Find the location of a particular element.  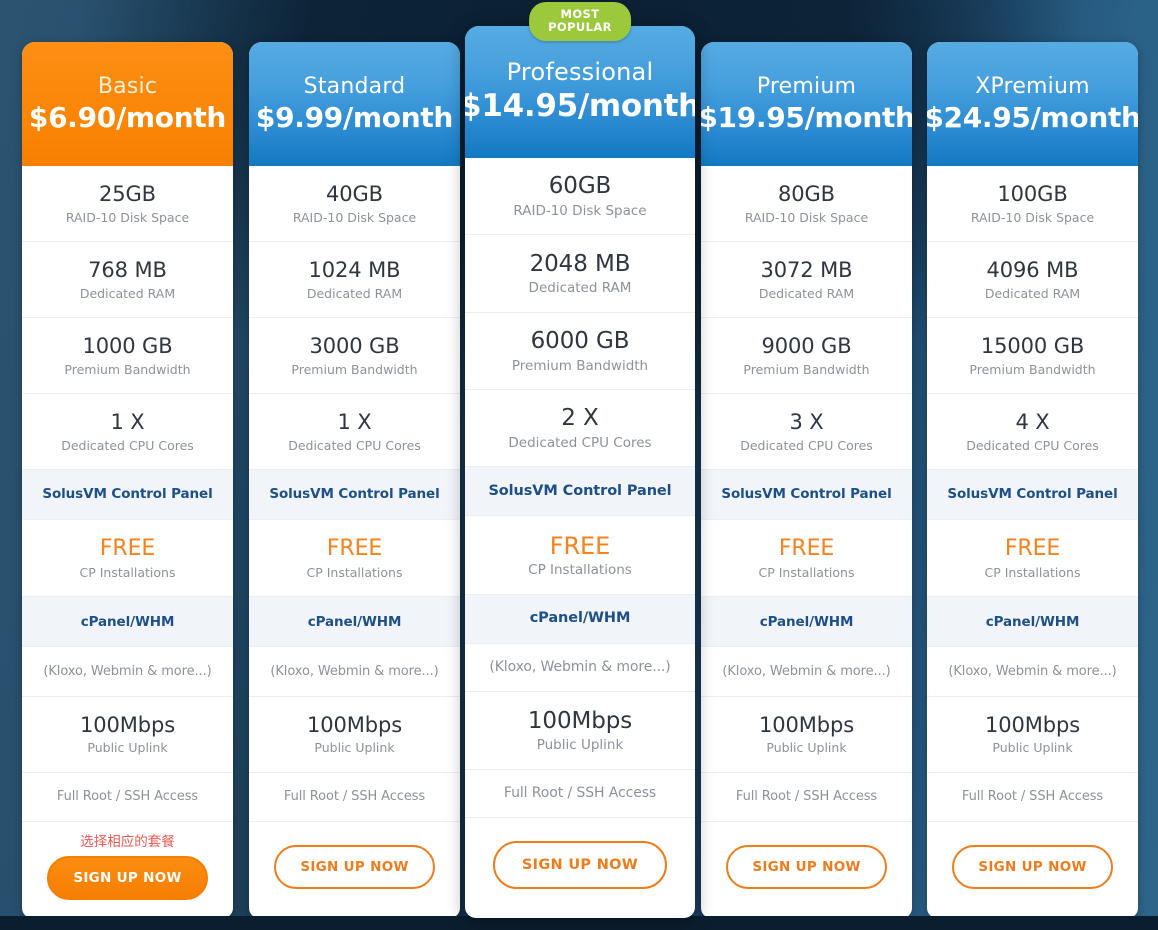

bottom-strip is located at coordinates (579, 923).